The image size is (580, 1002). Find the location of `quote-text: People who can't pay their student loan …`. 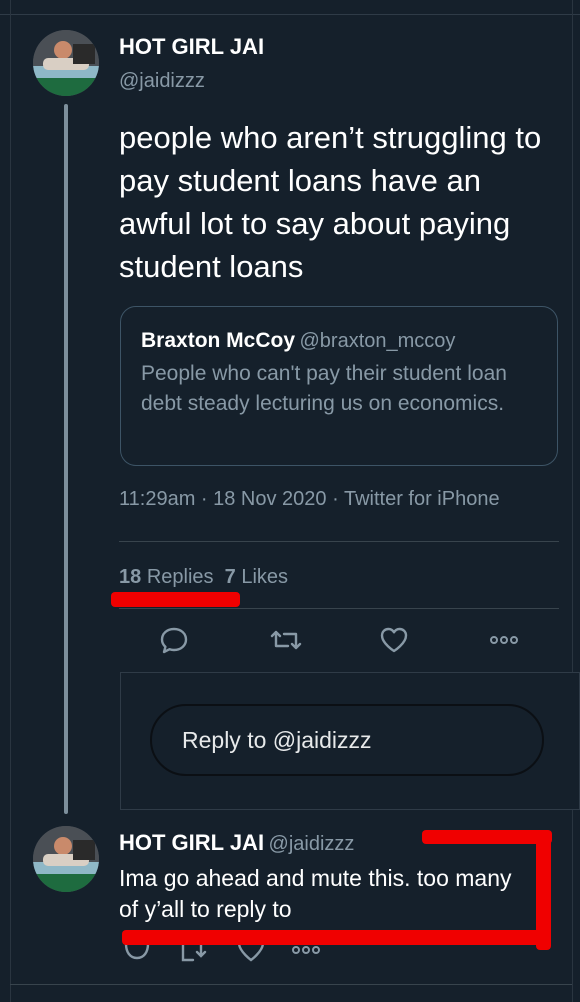

quote-text: People who can't pay their student loan … is located at coordinates (324, 388).